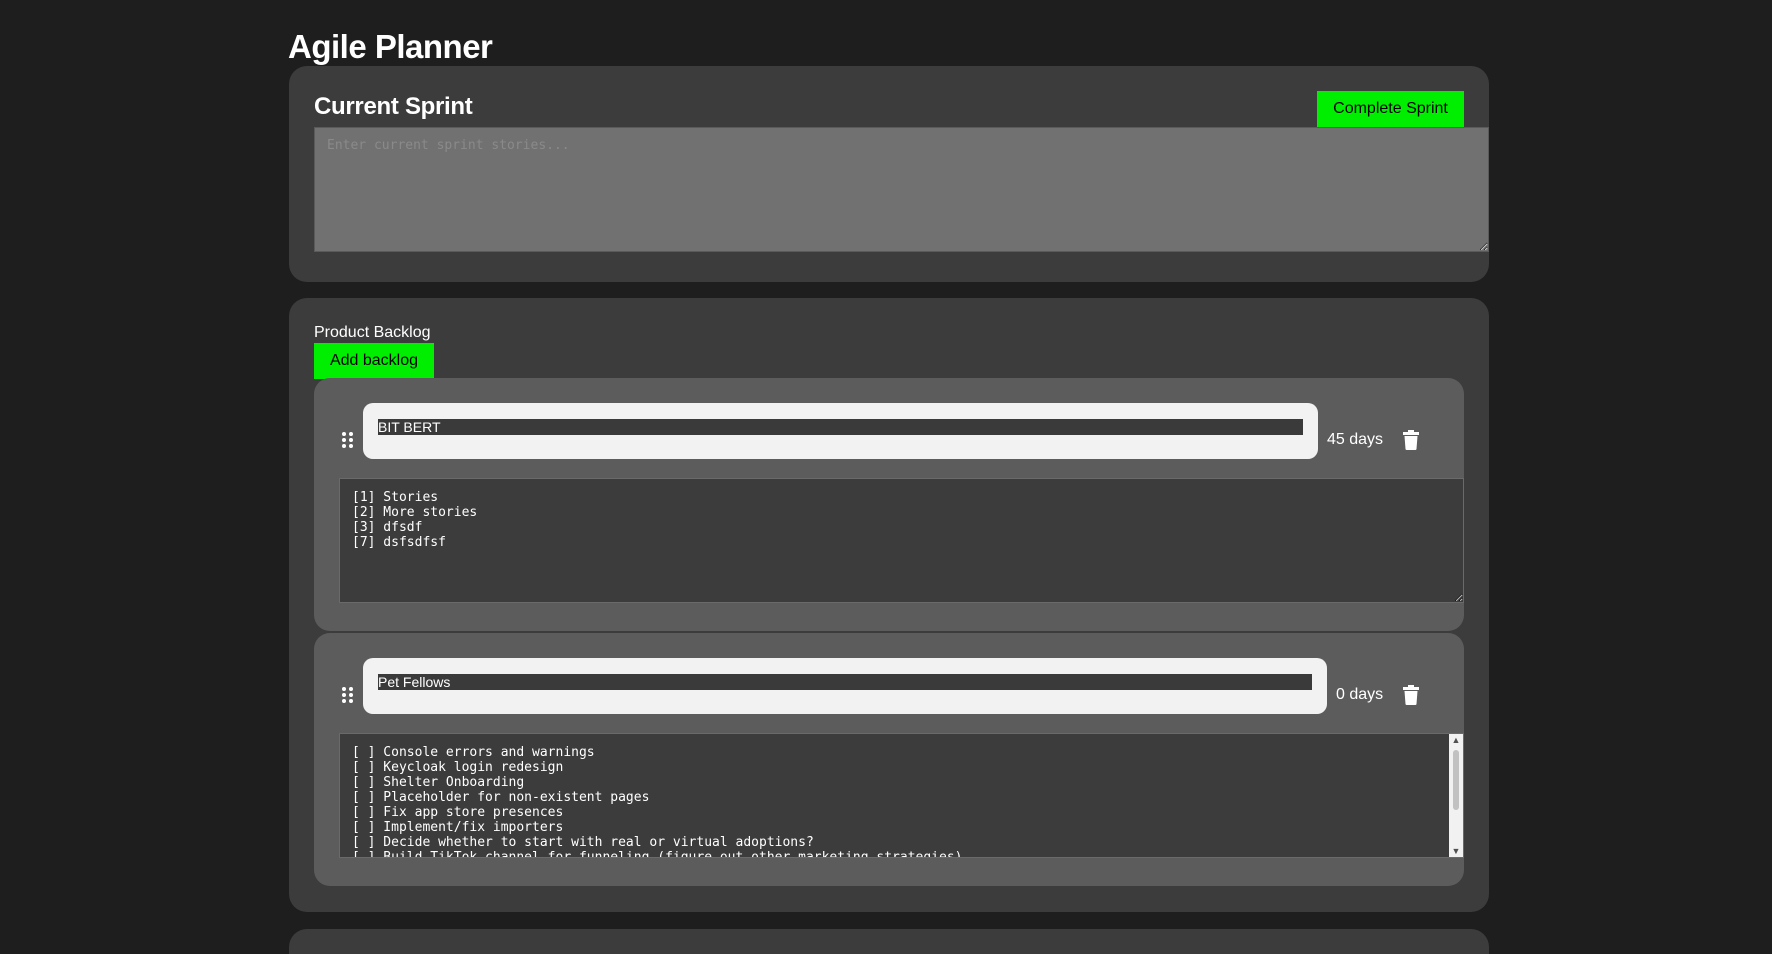 This screenshot has height=954, width=1772. I want to click on current-sprint-textarea, so click(901, 189).